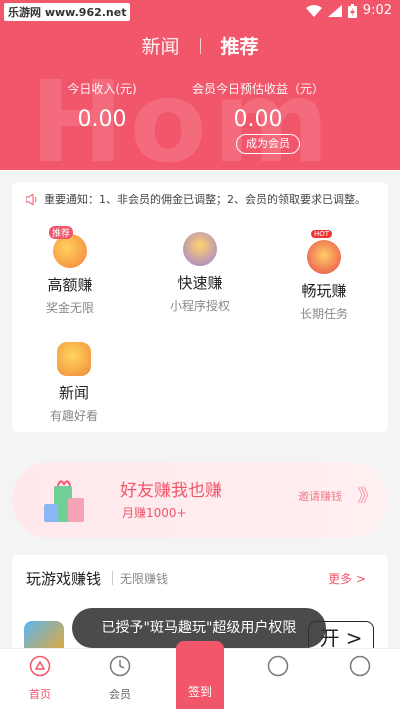 The height and width of the screenshot is (711, 400). Describe the element at coordinates (31, 199) in the screenshot. I see `speaker-icon` at that location.